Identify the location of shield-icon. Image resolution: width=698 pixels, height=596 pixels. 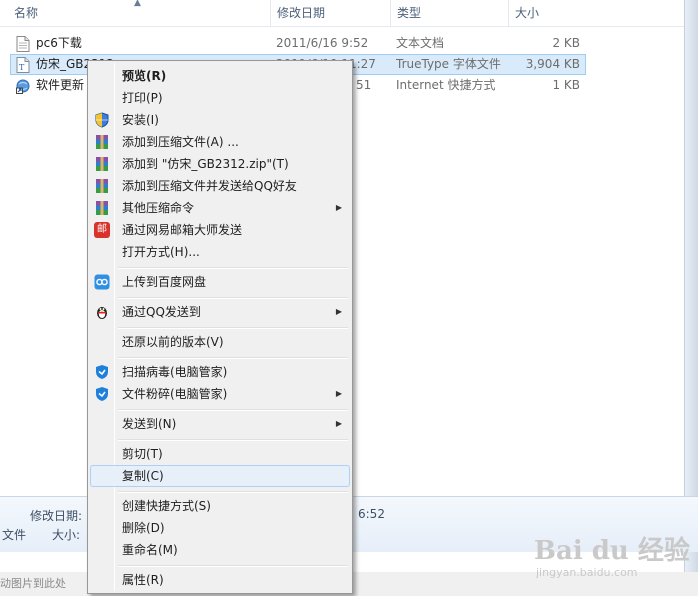
(102, 120).